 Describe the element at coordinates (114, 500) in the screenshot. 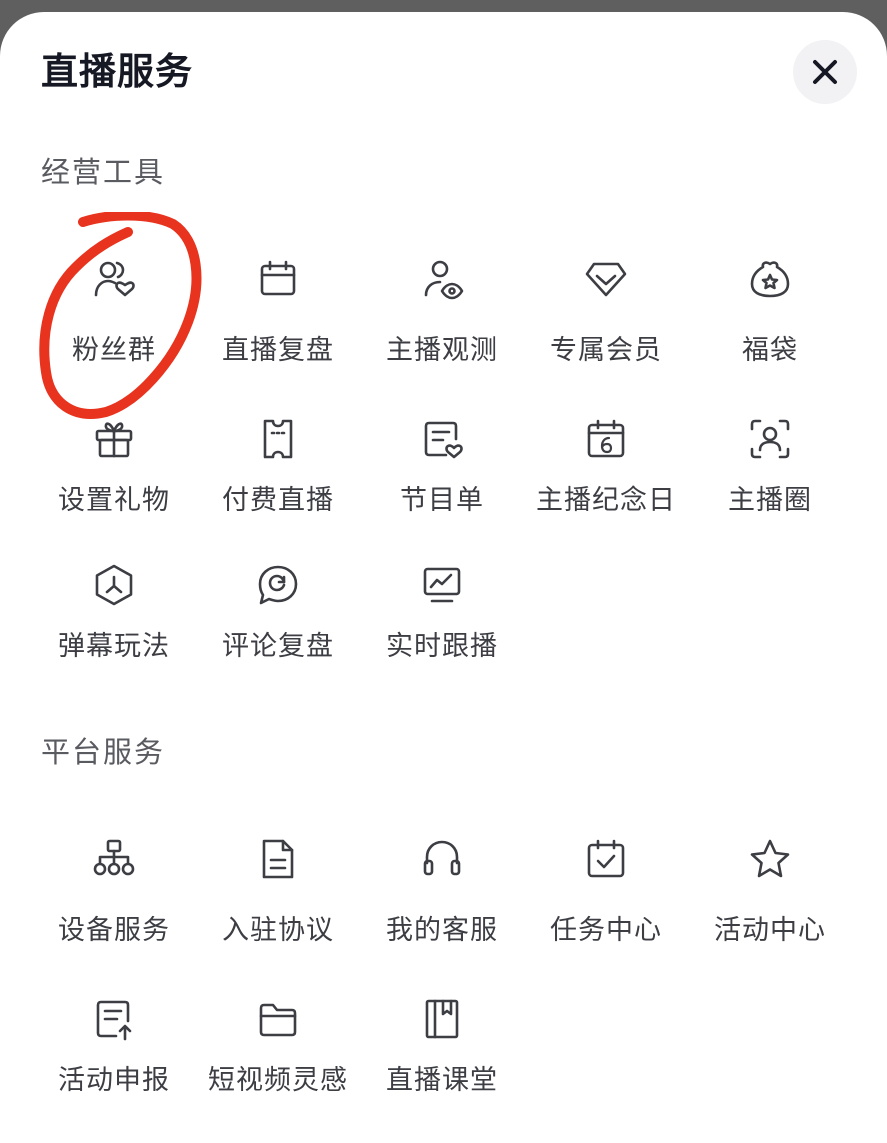

I see `tool-label: 设置礼物` at that location.